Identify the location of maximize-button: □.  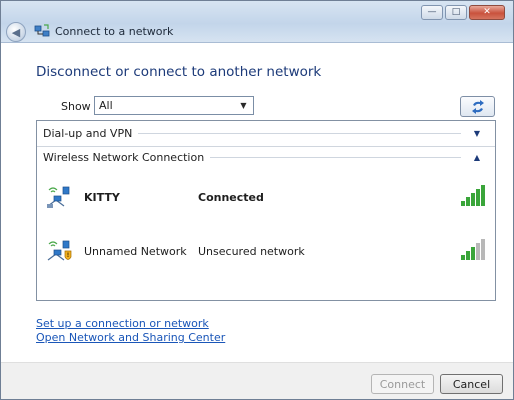
(456, 12).